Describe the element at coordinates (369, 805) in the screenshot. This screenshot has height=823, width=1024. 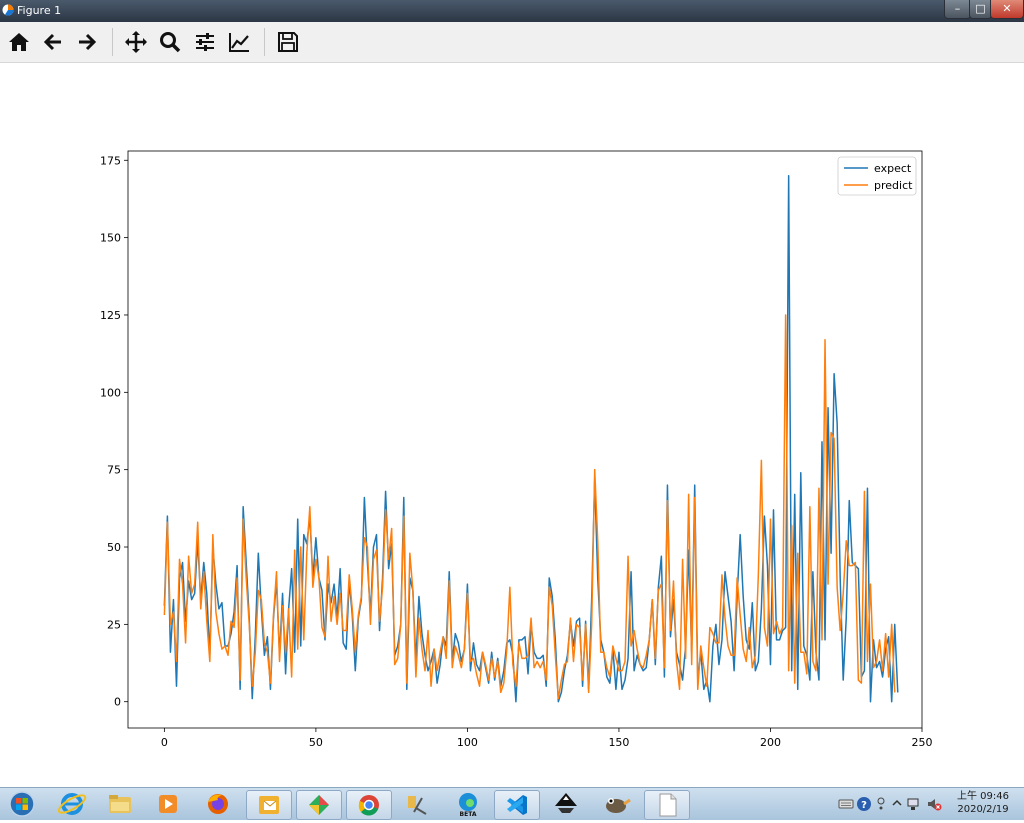
I see `chrome-icon` at that location.